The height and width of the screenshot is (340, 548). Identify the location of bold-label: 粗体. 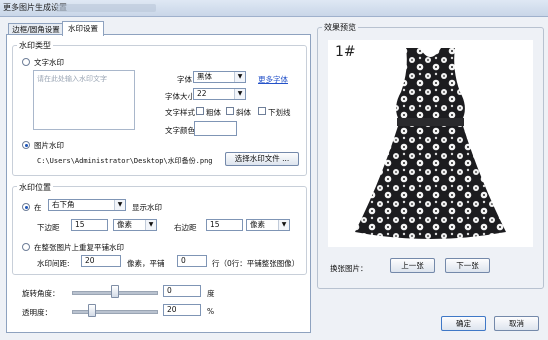
(213, 112).